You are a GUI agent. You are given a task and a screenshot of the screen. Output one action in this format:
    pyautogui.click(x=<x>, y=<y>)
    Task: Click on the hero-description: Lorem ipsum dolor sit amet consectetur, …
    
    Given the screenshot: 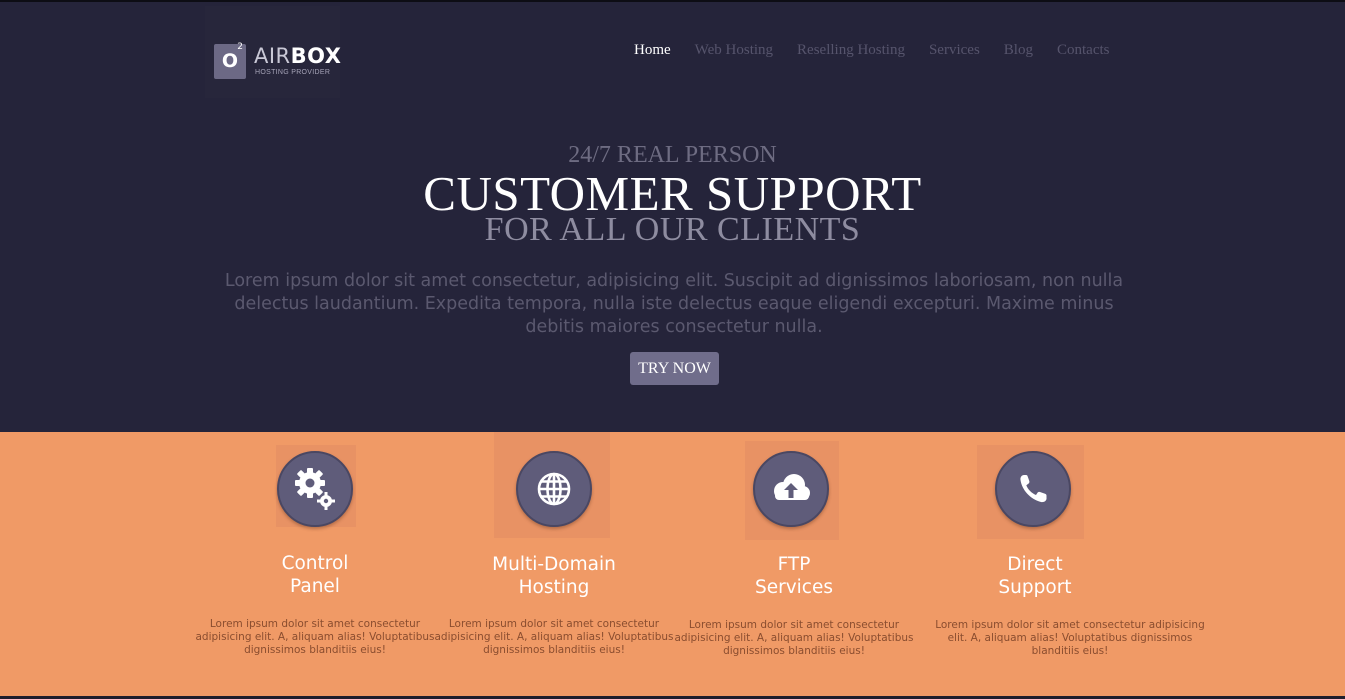 What is the action you would take?
    pyautogui.click(x=674, y=304)
    